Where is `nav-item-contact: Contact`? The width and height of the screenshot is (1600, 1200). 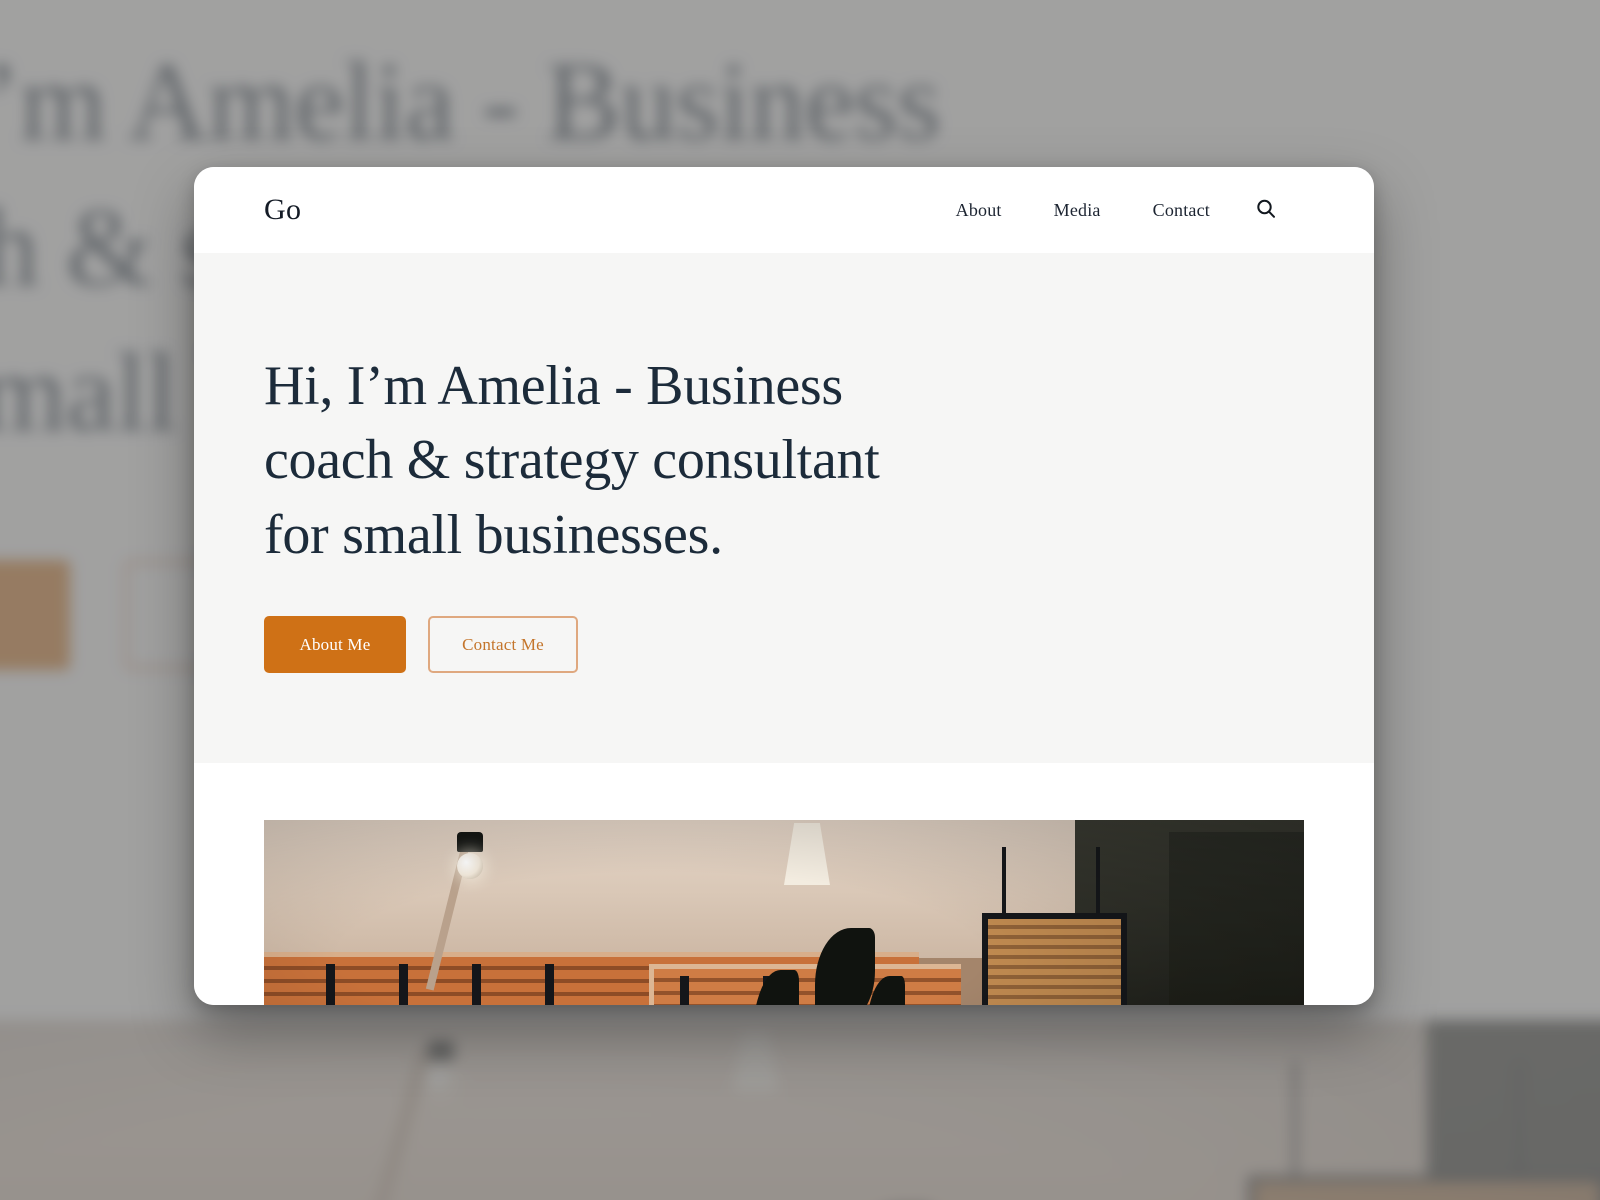
nav-item-contact: Contact is located at coordinates (1181, 210).